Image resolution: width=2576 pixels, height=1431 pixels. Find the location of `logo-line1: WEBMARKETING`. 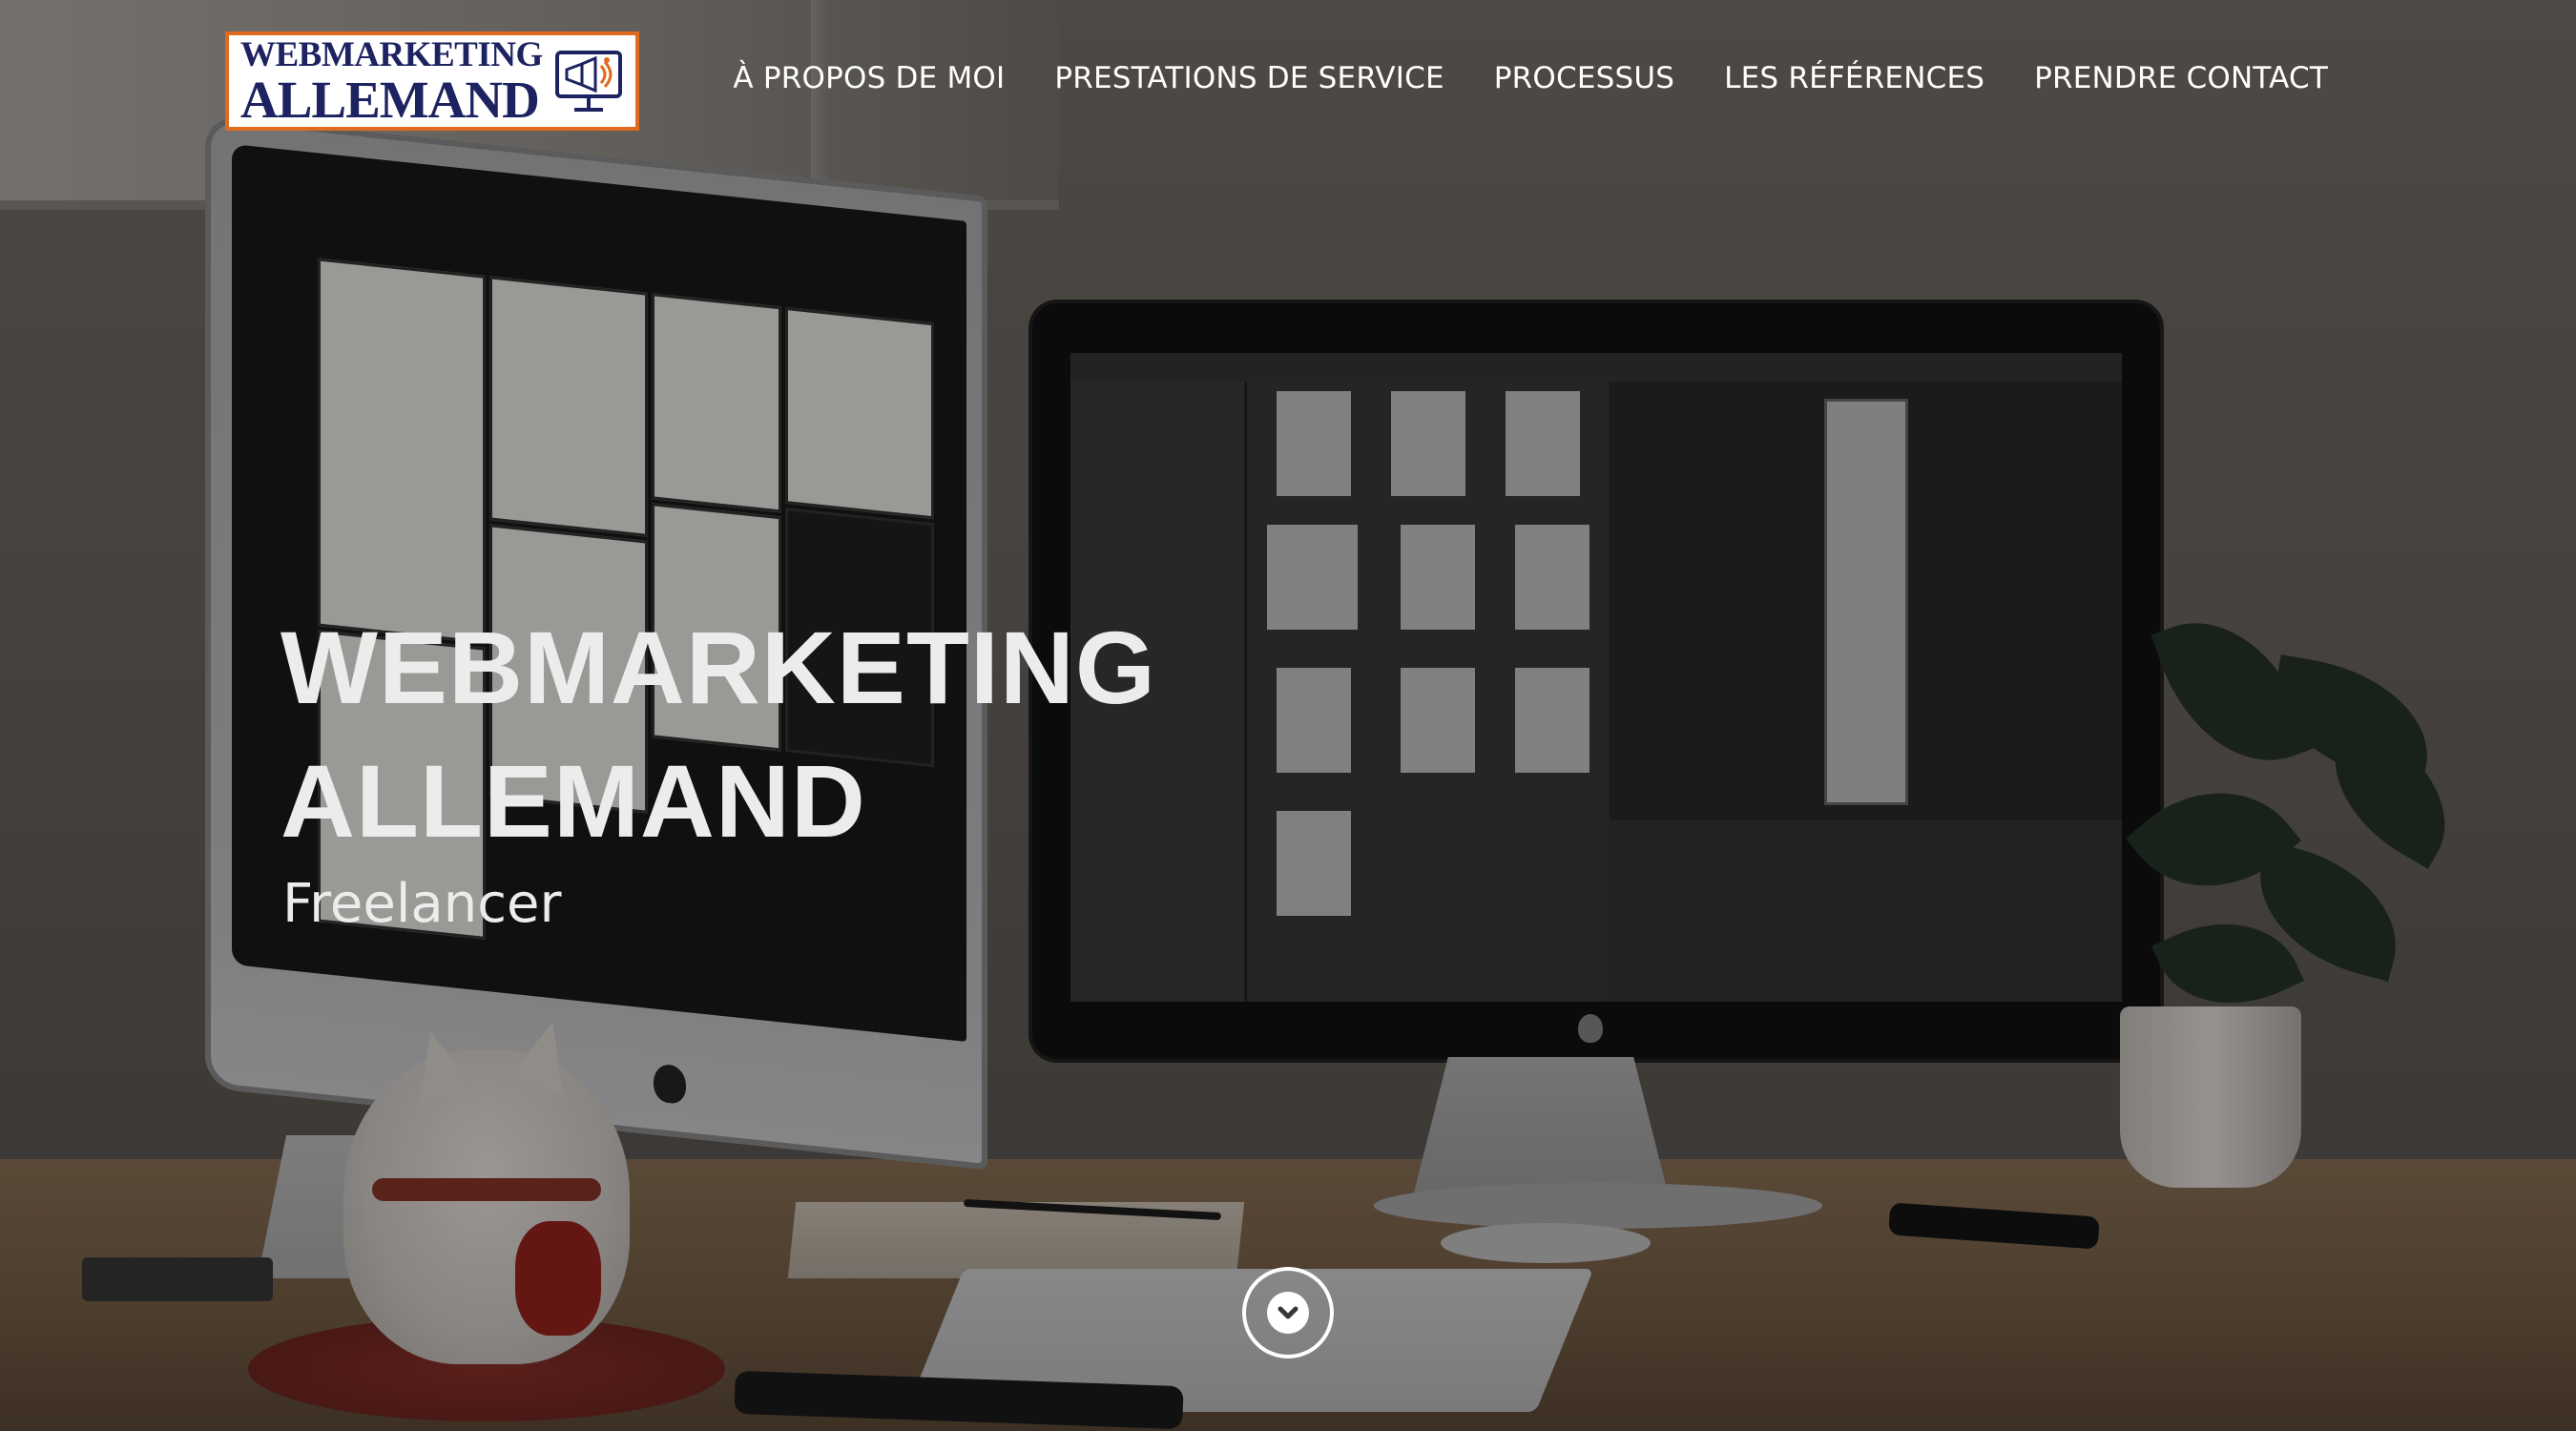

logo-line1: WEBMARKETING is located at coordinates (391, 54).